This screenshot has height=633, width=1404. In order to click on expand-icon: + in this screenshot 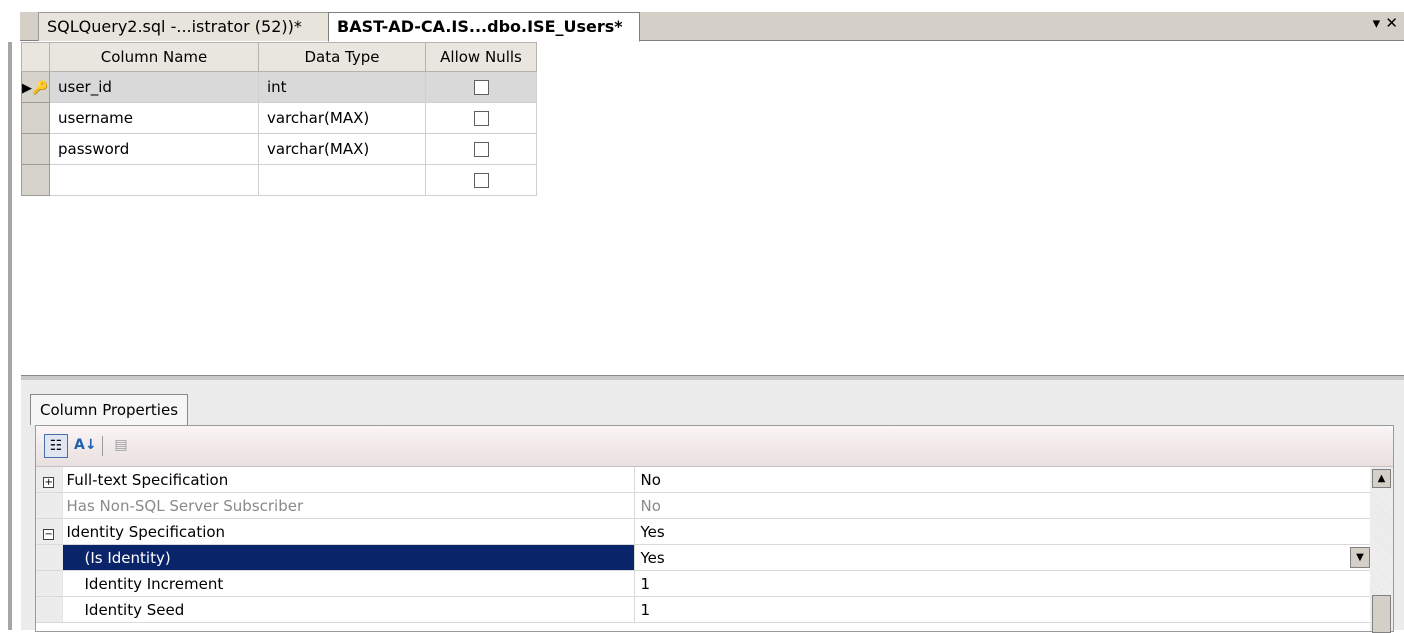, I will do `click(49, 482)`.